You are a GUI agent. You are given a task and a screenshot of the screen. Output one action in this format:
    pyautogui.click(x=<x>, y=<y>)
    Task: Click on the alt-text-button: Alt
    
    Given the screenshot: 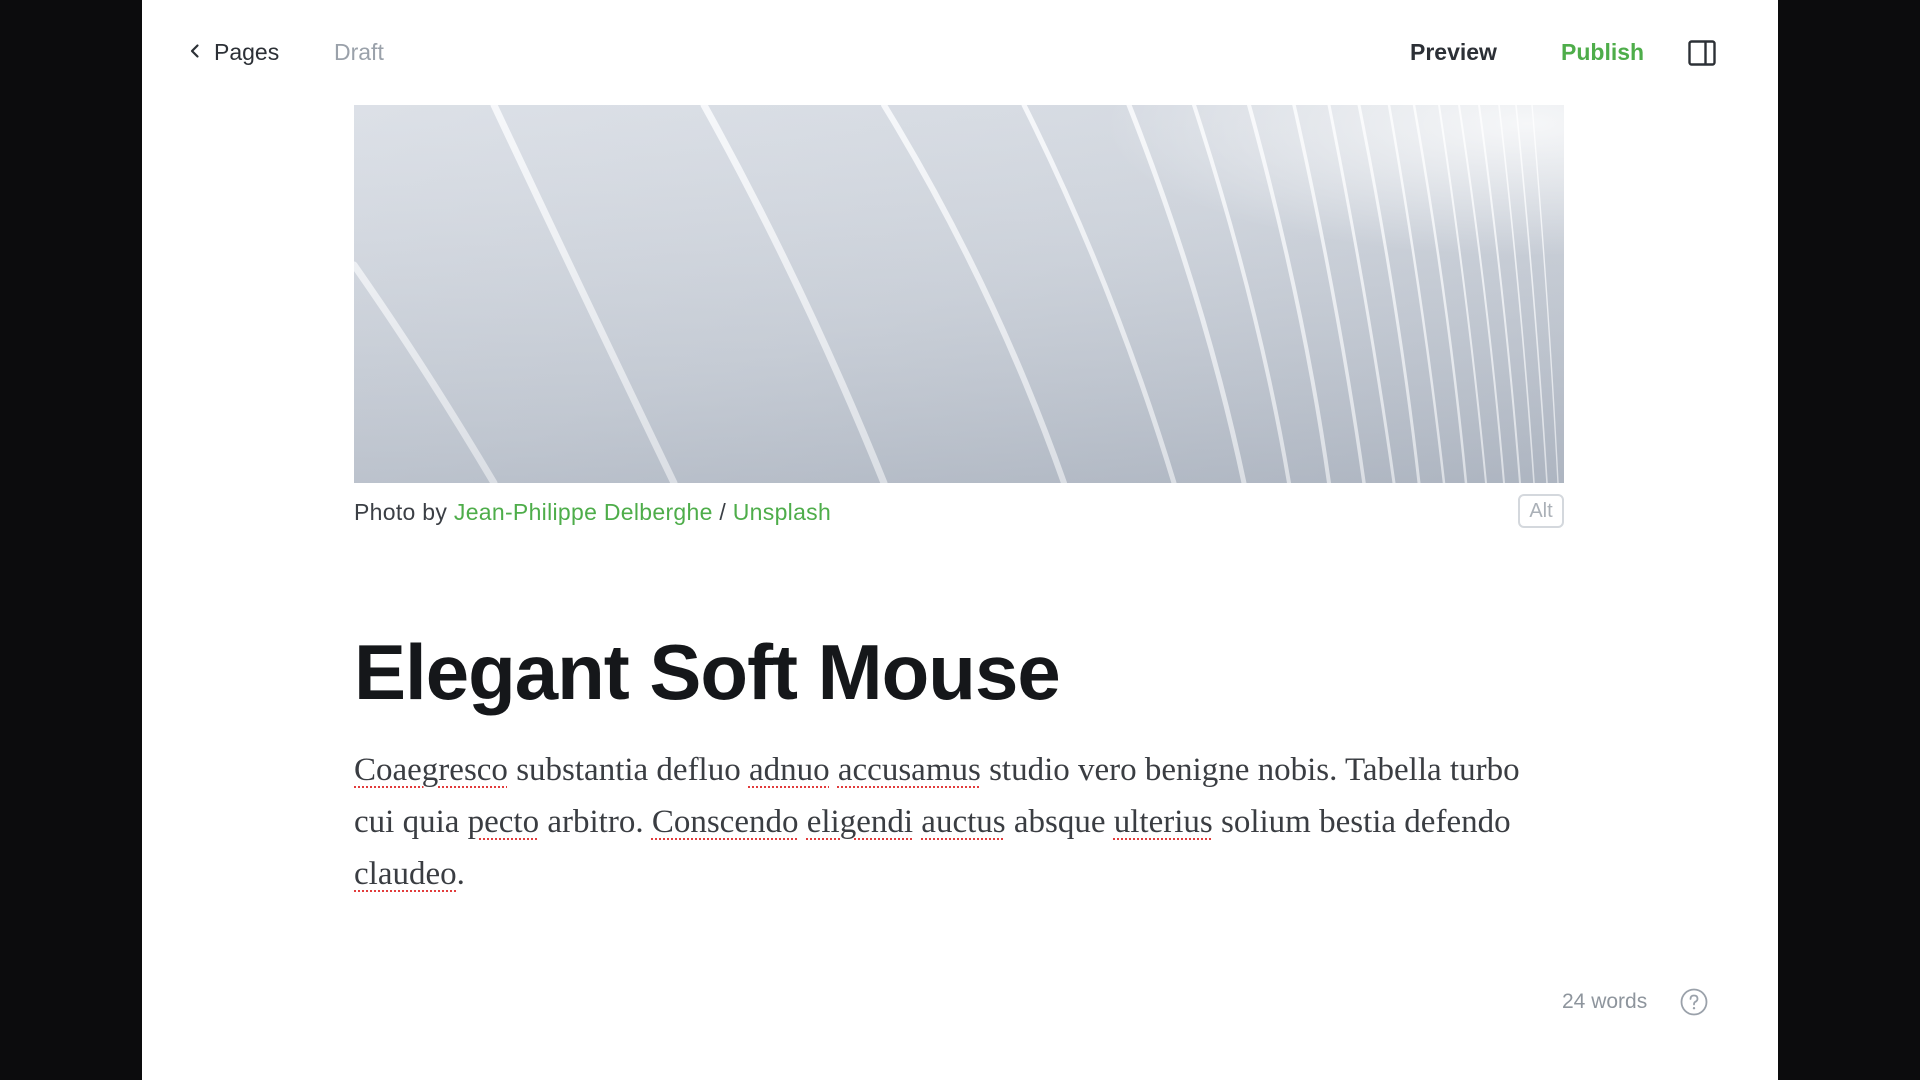 What is the action you would take?
    pyautogui.click(x=1541, y=511)
    